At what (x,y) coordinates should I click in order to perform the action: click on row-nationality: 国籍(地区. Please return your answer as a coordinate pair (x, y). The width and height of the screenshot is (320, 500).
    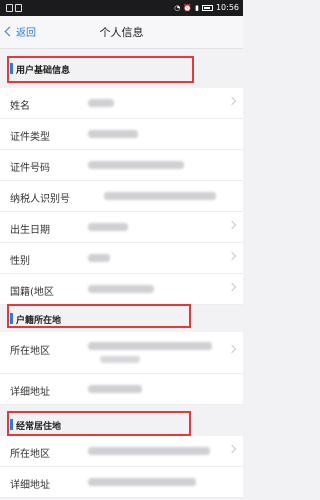
    Looking at the image, I should click on (121, 289).